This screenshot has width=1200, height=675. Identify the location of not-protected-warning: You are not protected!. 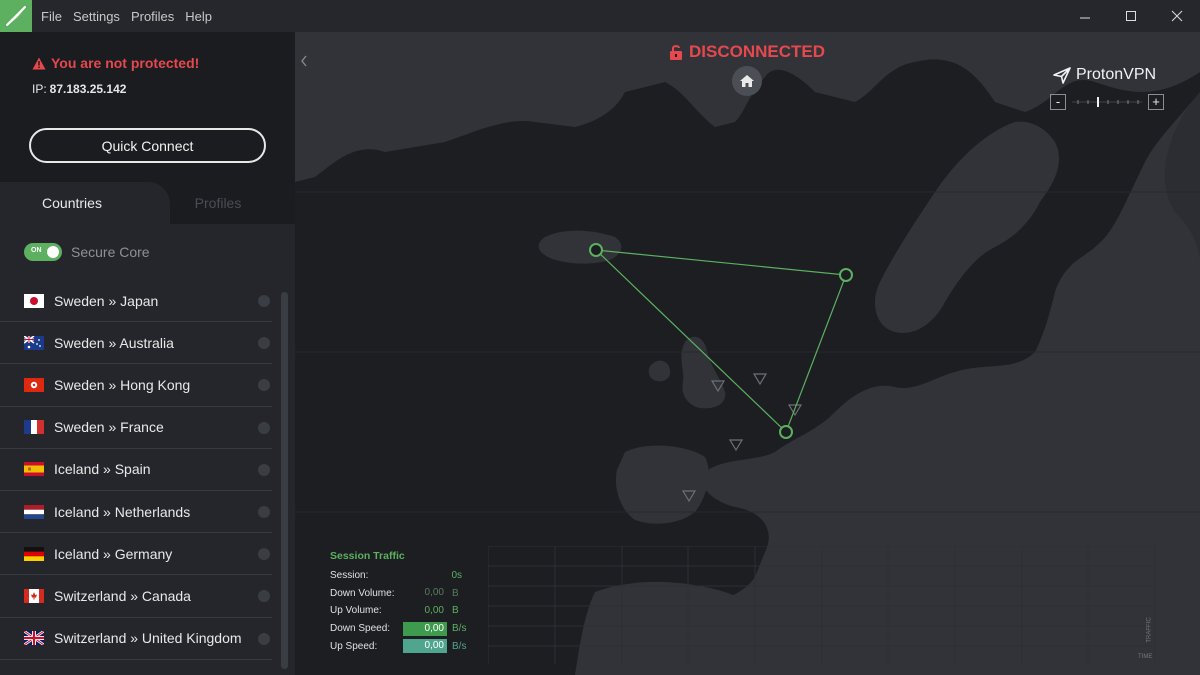
(115, 63).